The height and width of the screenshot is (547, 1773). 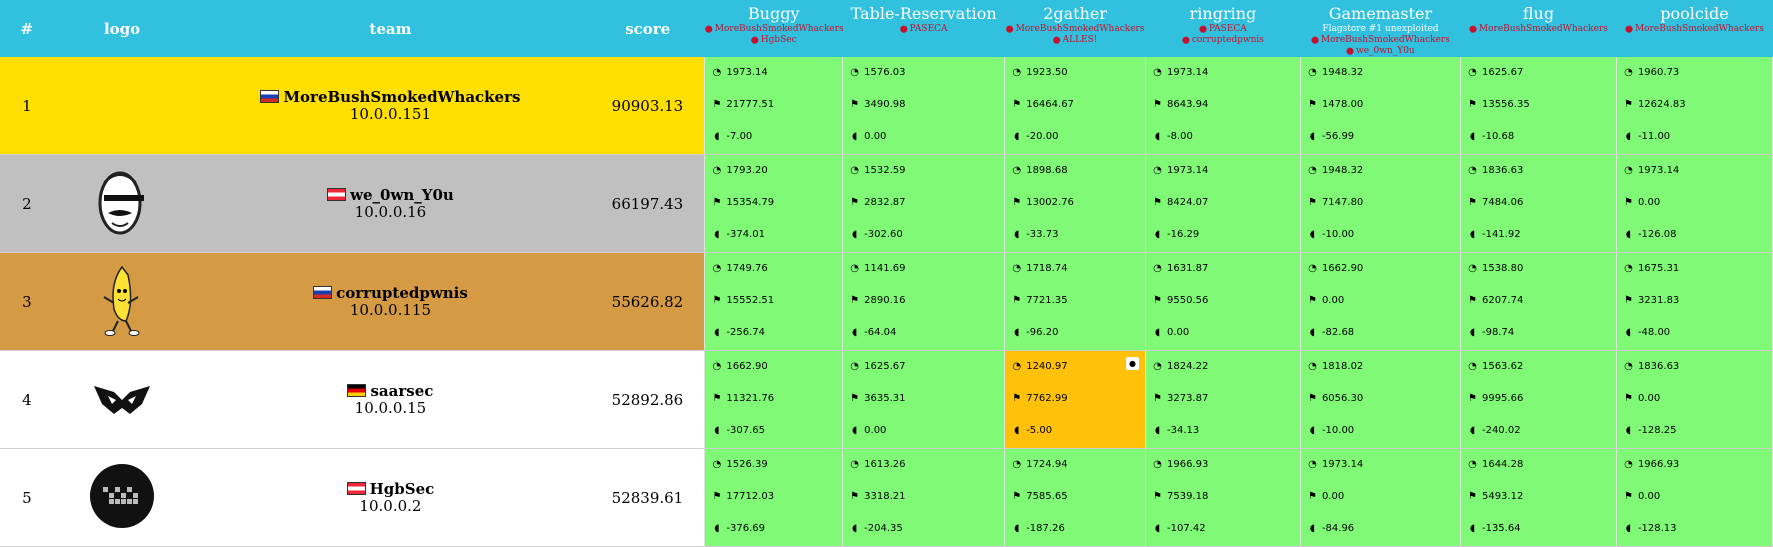 I want to click on service-score-cell: ◔ 1836.63 ⚑ 0.00 ◖ -128.25, so click(x=1694, y=399).